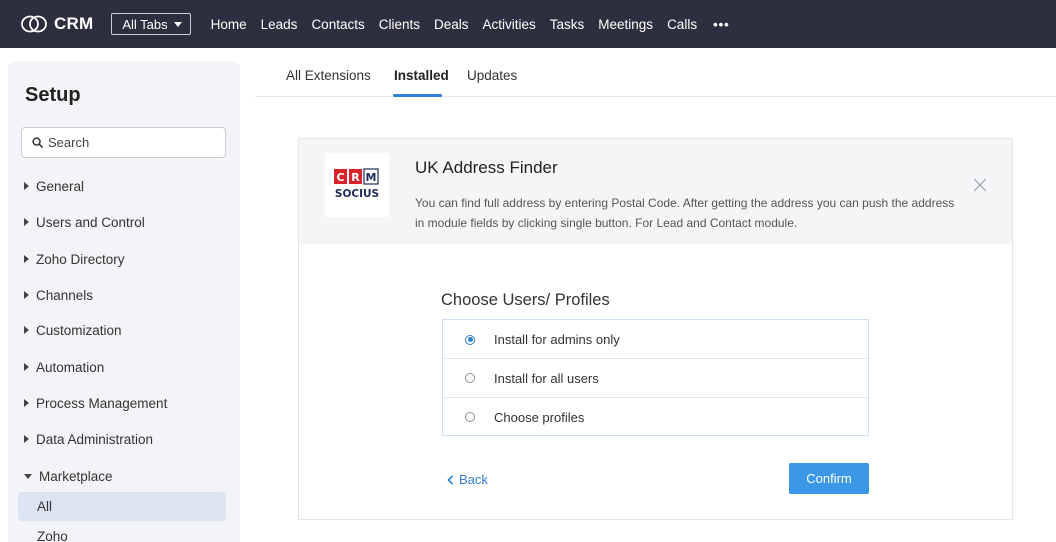 This screenshot has width=1056, height=542. Describe the element at coordinates (509, 24) in the screenshot. I see `nav-activities: Activities` at that location.